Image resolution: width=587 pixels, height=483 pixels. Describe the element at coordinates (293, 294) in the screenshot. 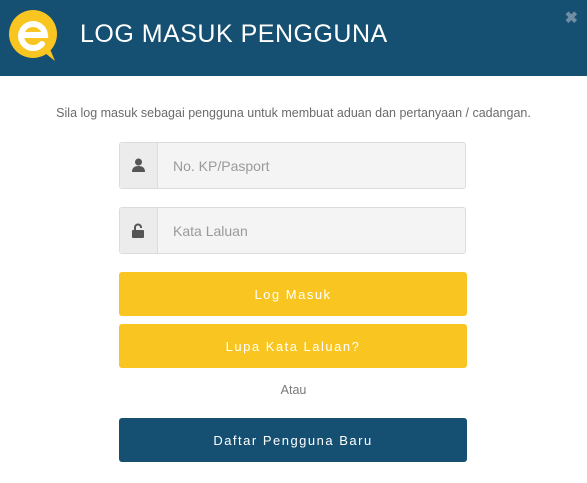

I see `login-button: Log Masuk` at that location.